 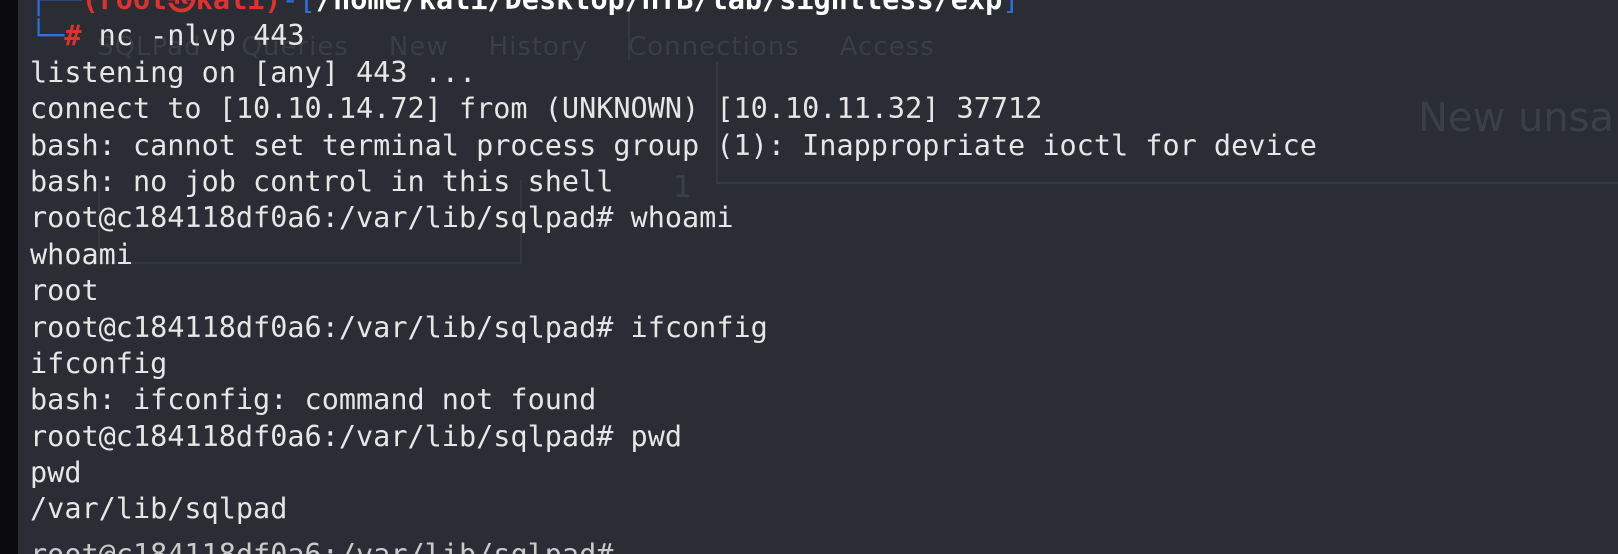 What do you see at coordinates (356, 436) in the screenshot?
I see `output-line: root@c184118df0a6:/var/lib/sqlpad# pwd` at bounding box center [356, 436].